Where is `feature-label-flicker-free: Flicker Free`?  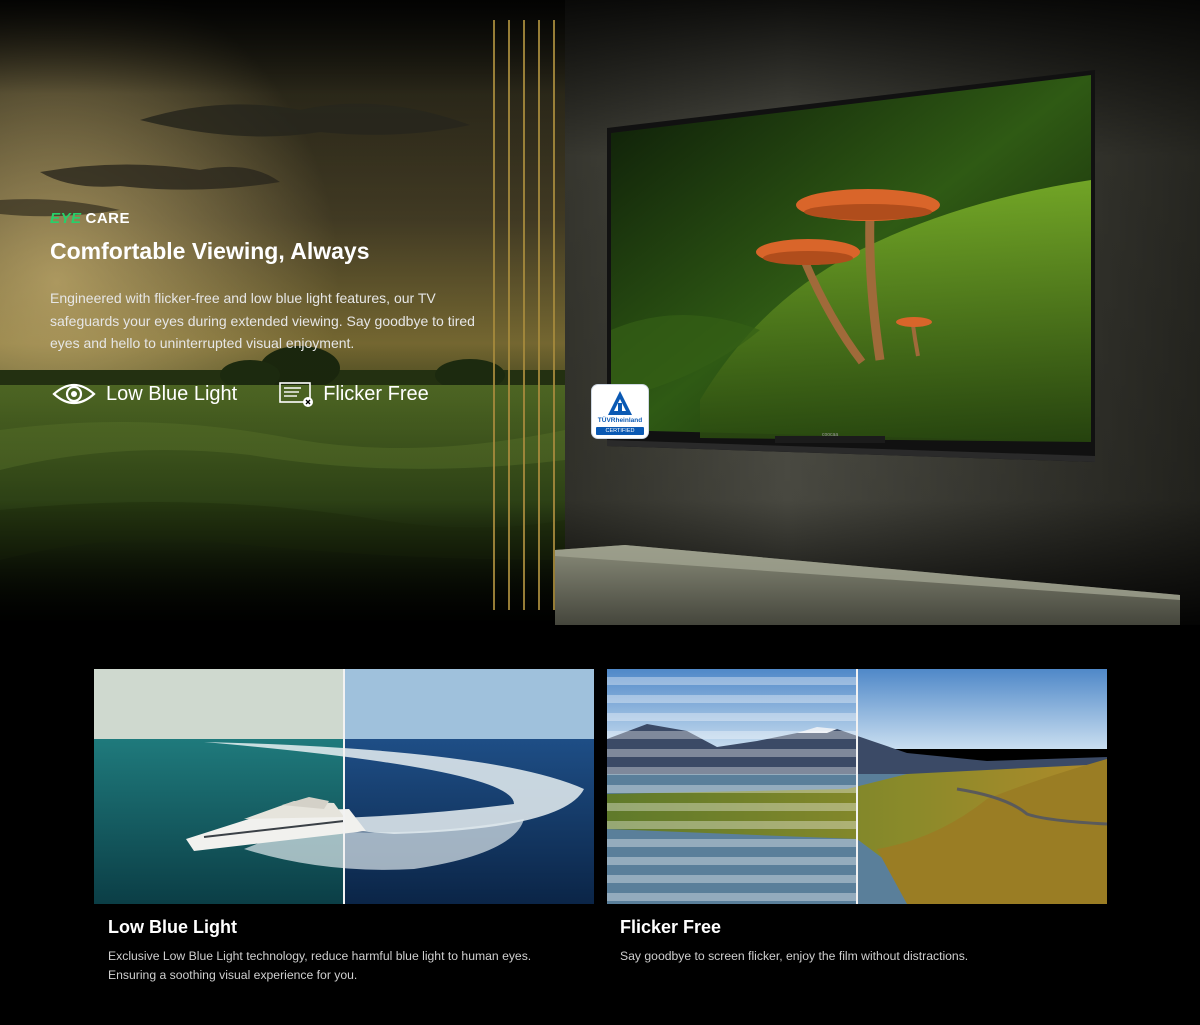
feature-label-flicker-free: Flicker Free is located at coordinates (376, 393).